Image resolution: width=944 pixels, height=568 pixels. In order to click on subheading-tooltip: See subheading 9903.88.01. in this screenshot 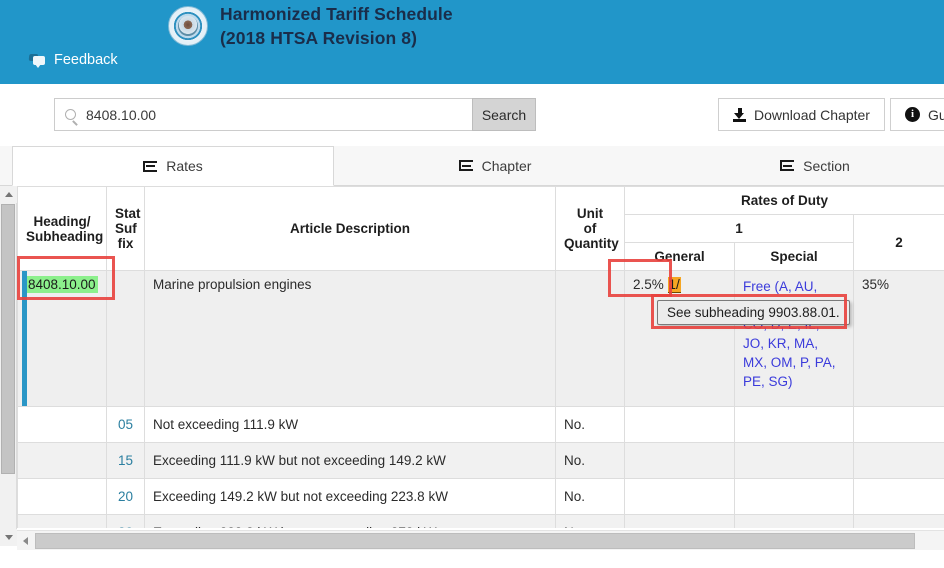, I will do `click(753, 312)`.